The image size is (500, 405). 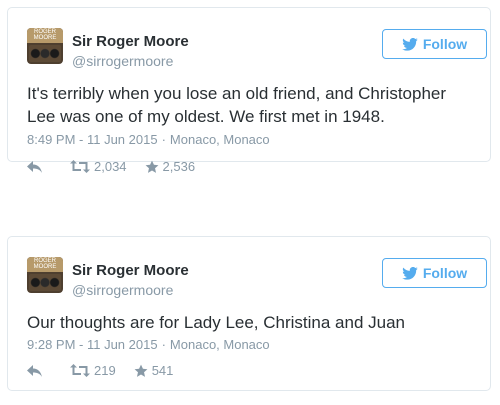 I want to click on tweet-meta: 9:28 PM - 11 Jun 2015 · Monaco, Monaco, so click(x=148, y=344).